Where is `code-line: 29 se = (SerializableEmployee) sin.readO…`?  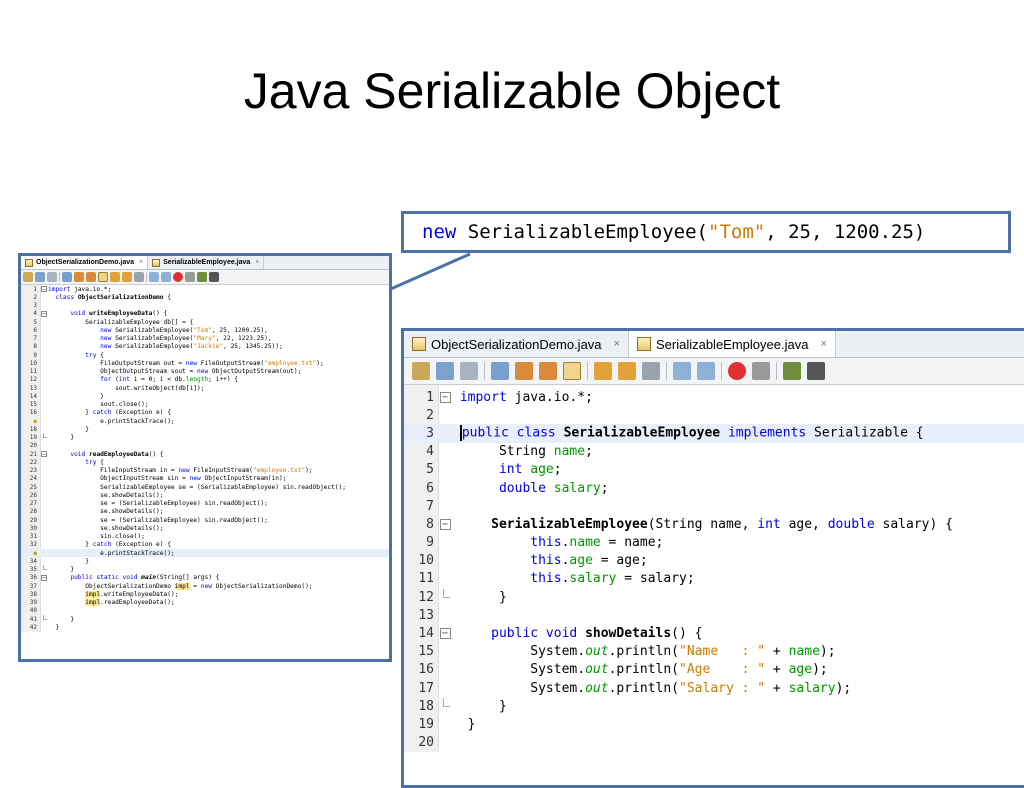 code-line: 29 se = (SerializableEmployee) sin.readO… is located at coordinates (205, 520).